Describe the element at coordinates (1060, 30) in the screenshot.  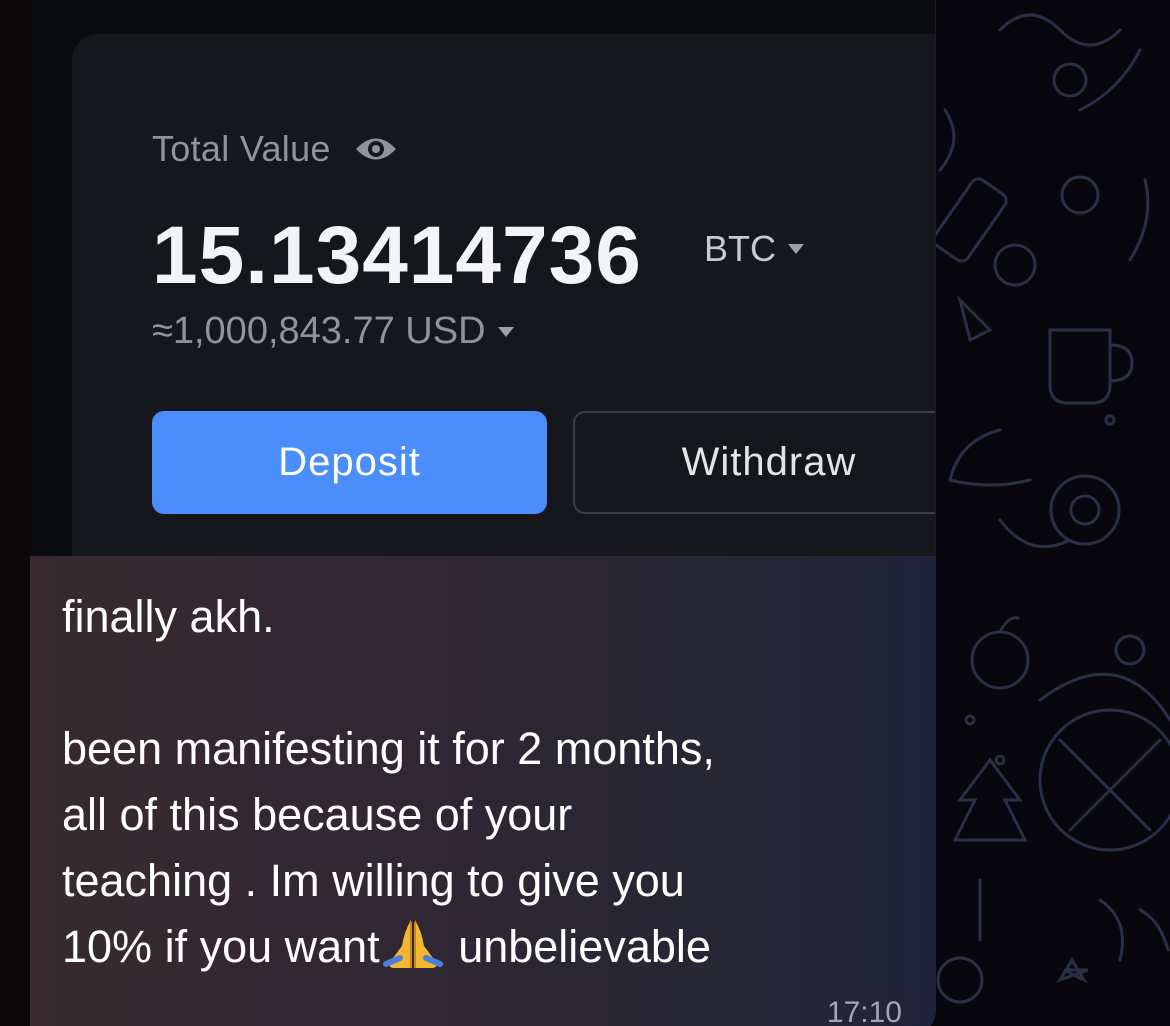
I see `squiggle-doodle` at that location.